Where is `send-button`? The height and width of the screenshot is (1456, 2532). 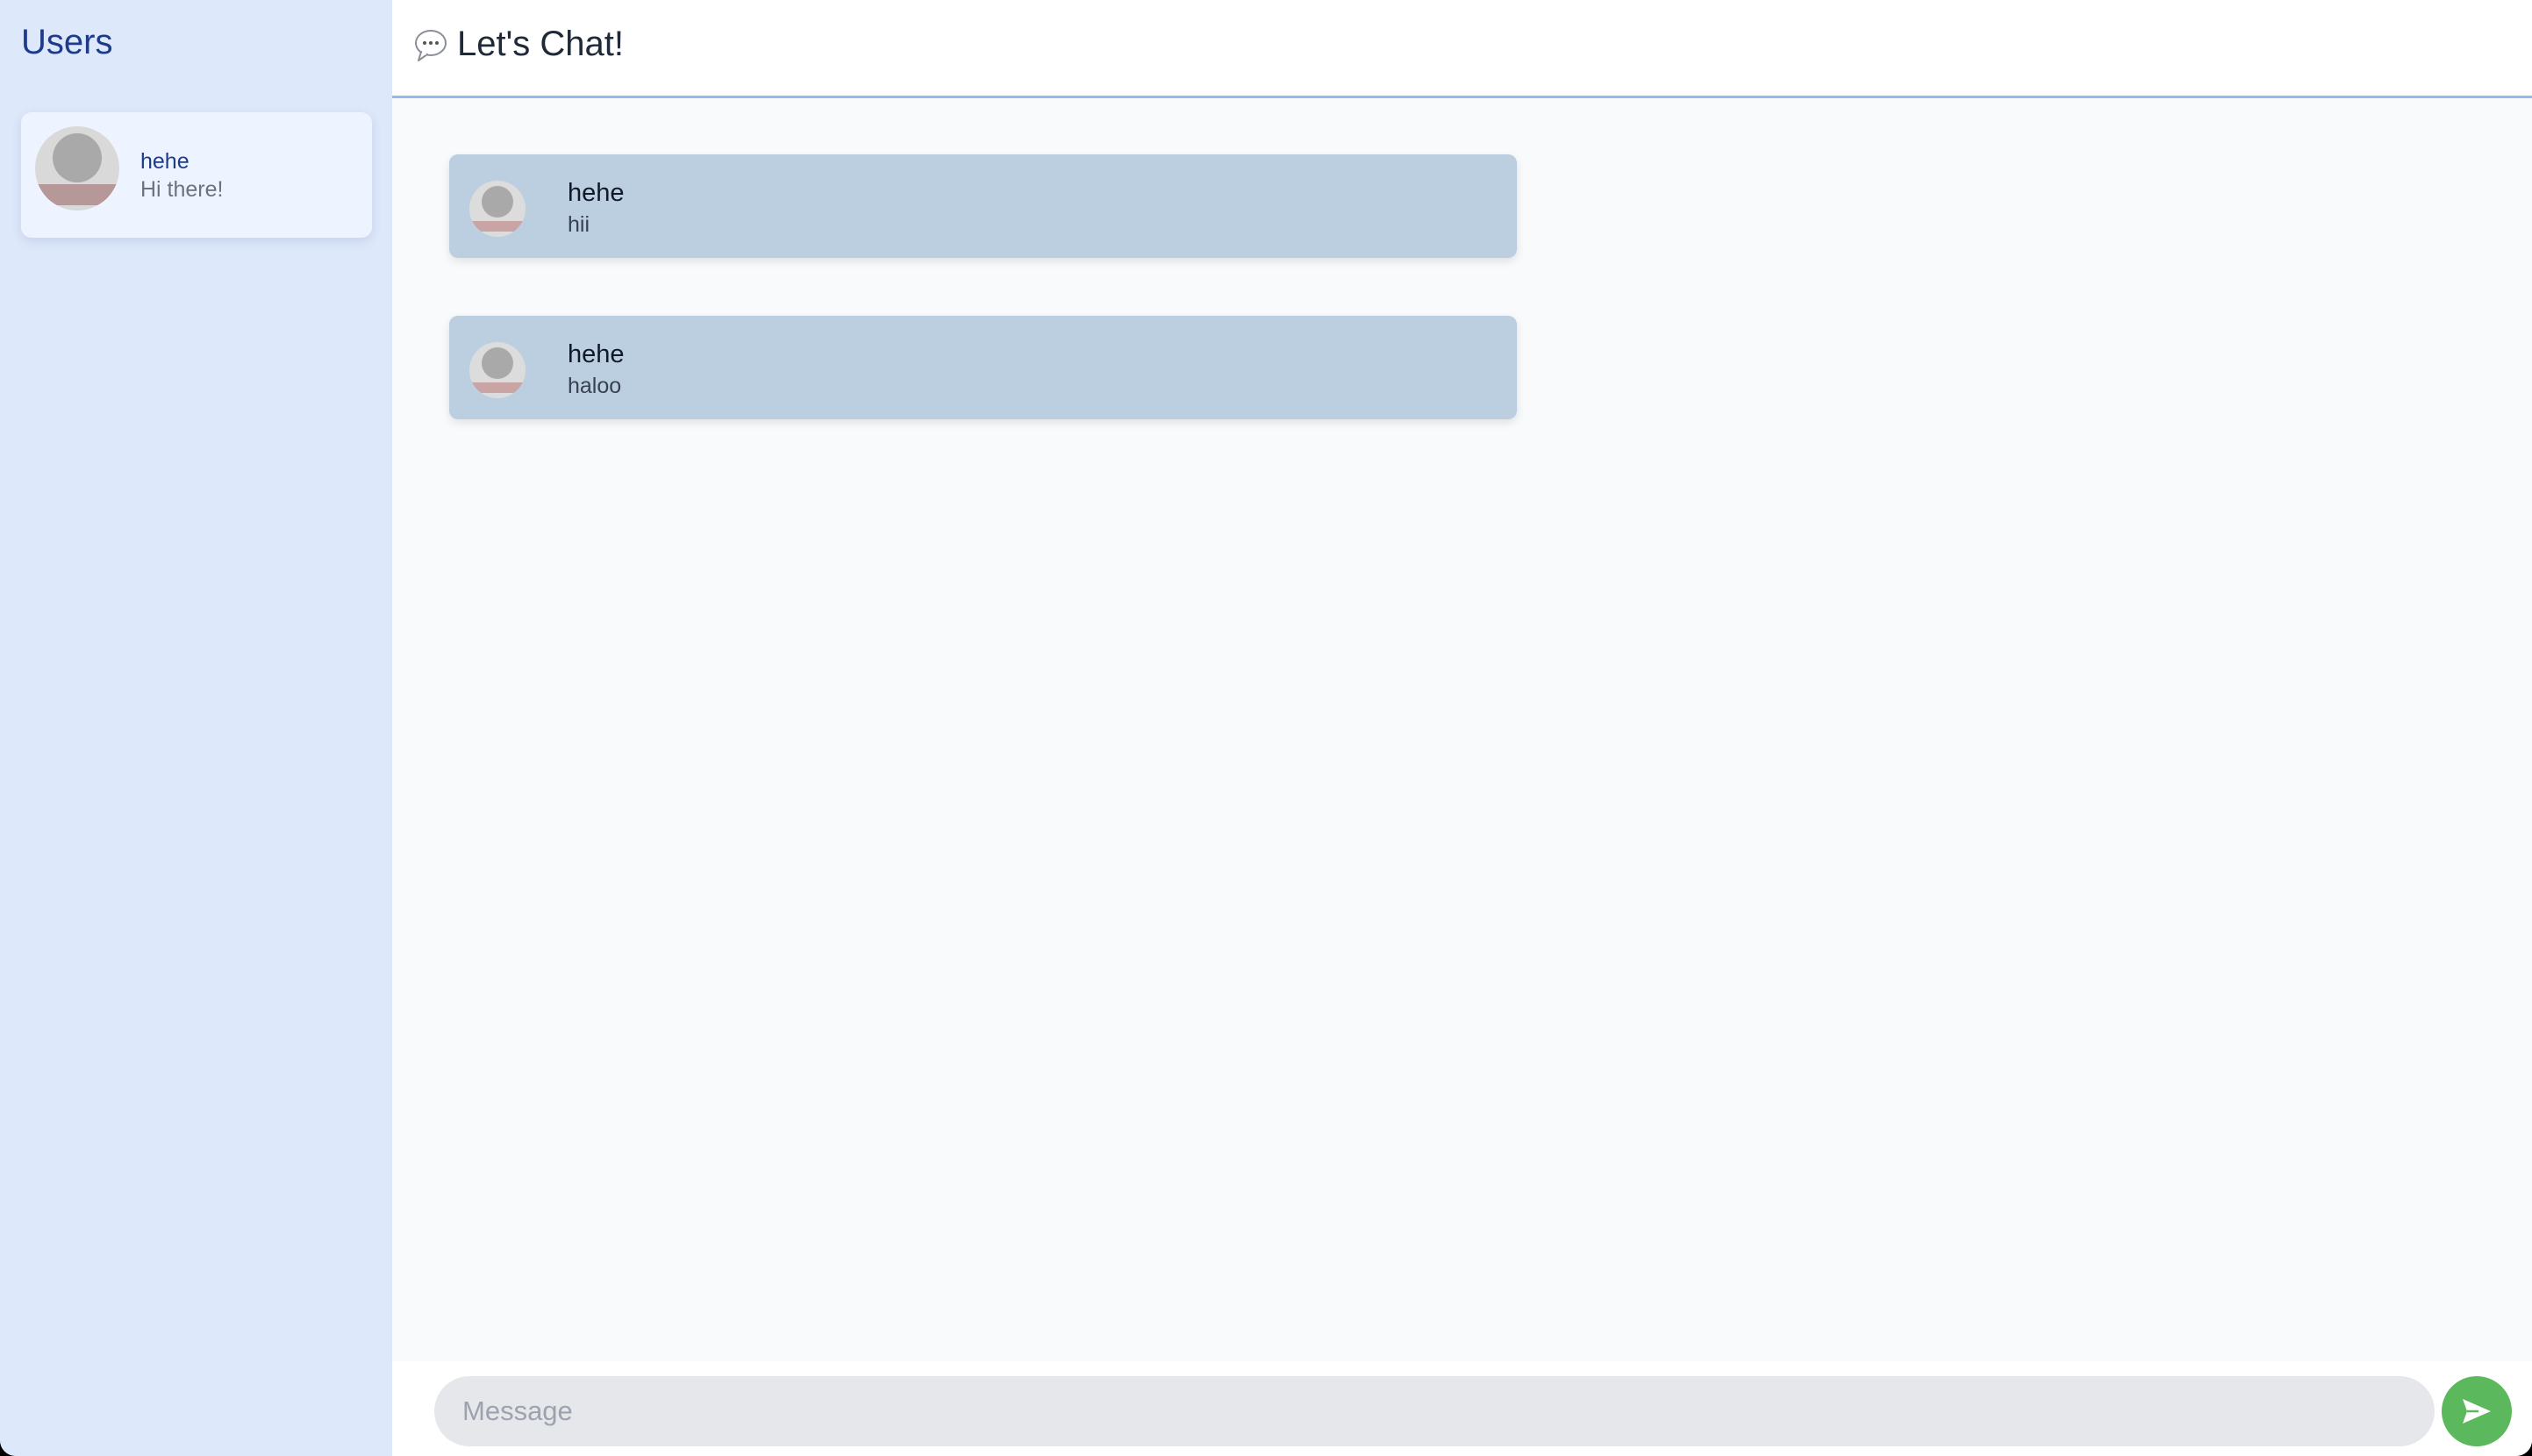 send-button is located at coordinates (2477, 1411).